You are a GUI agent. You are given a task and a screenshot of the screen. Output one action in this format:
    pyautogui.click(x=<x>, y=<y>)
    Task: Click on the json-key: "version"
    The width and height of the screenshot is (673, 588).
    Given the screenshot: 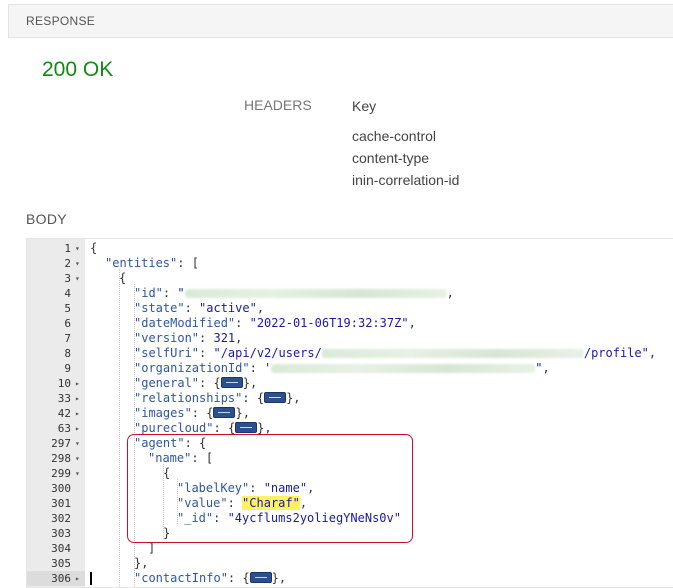 What is the action you would take?
    pyautogui.click(x=167, y=338)
    